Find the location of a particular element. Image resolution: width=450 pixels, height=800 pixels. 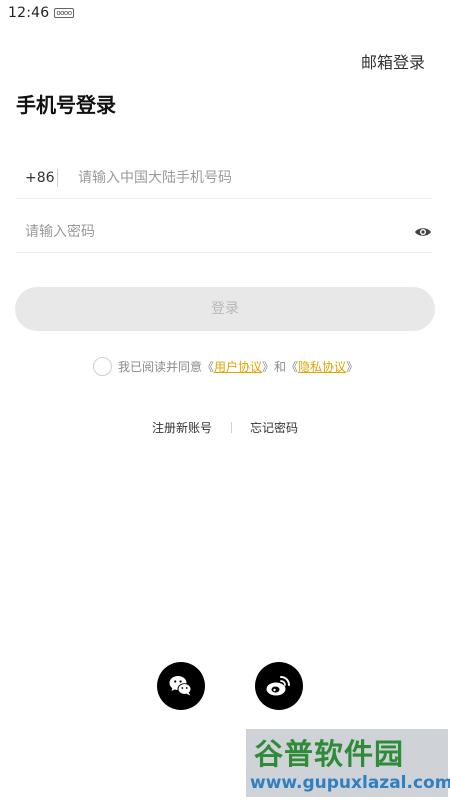

agreement-prefix: 我已阅读并同意《 is located at coordinates (166, 366).